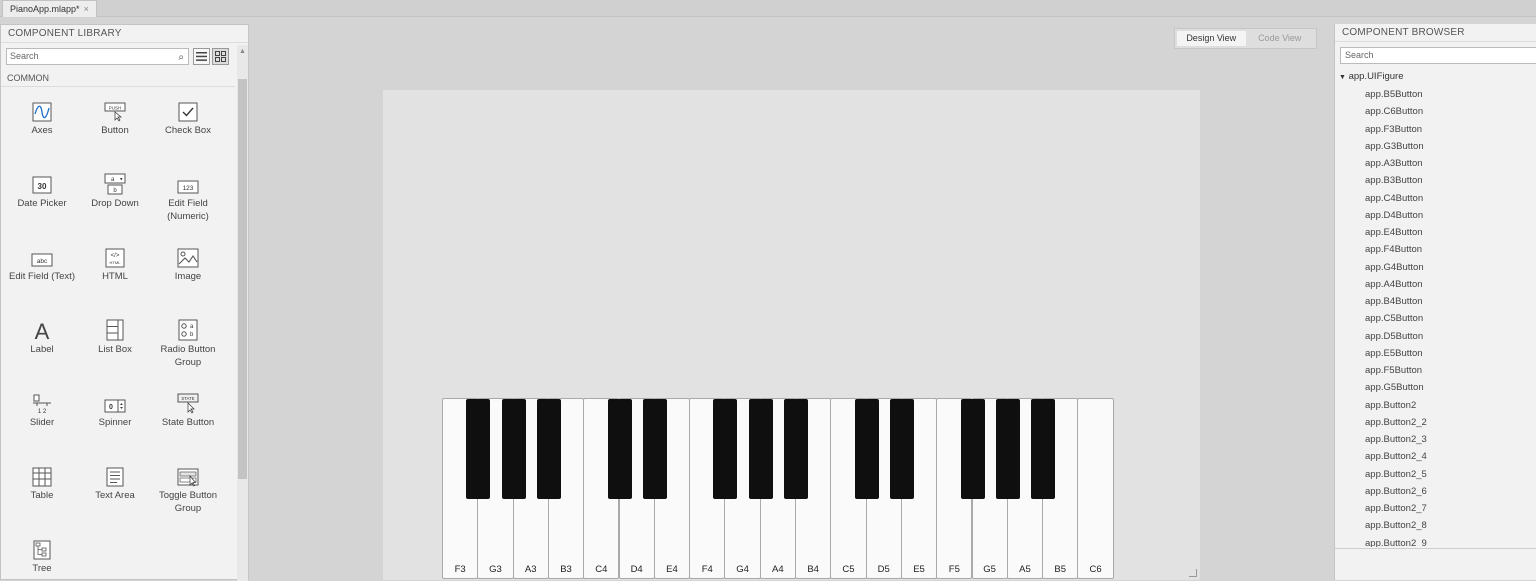 The width and height of the screenshot is (1536, 581). What do you see at coordinates (188, 198) in the screenshot?
I see `component-edit-field-numeric: 123 Edit Field (Numeric)` at bounding box center [188, 198].